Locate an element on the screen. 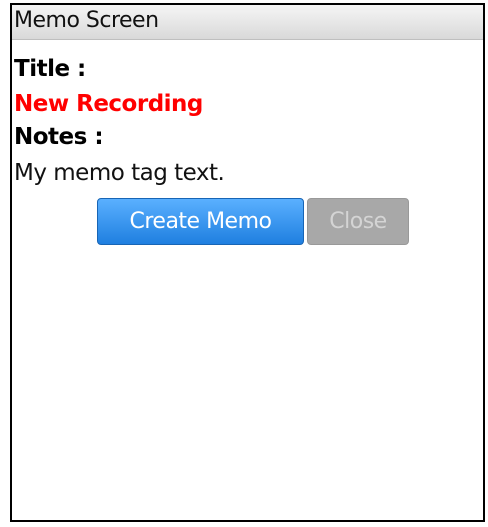 Image resolution: width=488 pixels, height=527 pixels. notes-label: Notes : is located at coordinates (59, 137).